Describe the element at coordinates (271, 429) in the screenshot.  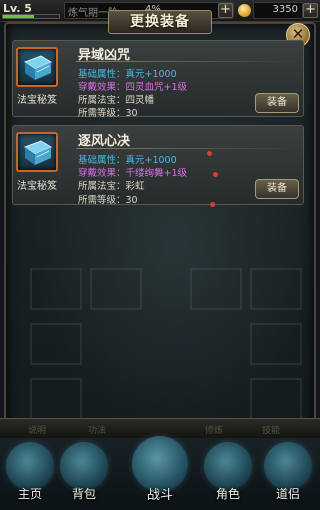
I see `strip-tab-label: 技能` at that location.